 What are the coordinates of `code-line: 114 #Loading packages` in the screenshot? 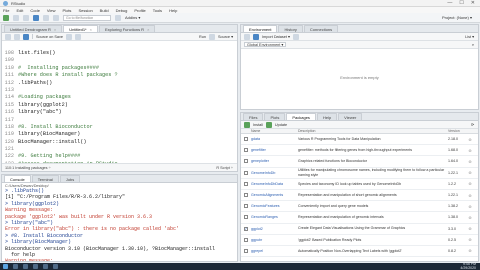 It's located at (119, 97).